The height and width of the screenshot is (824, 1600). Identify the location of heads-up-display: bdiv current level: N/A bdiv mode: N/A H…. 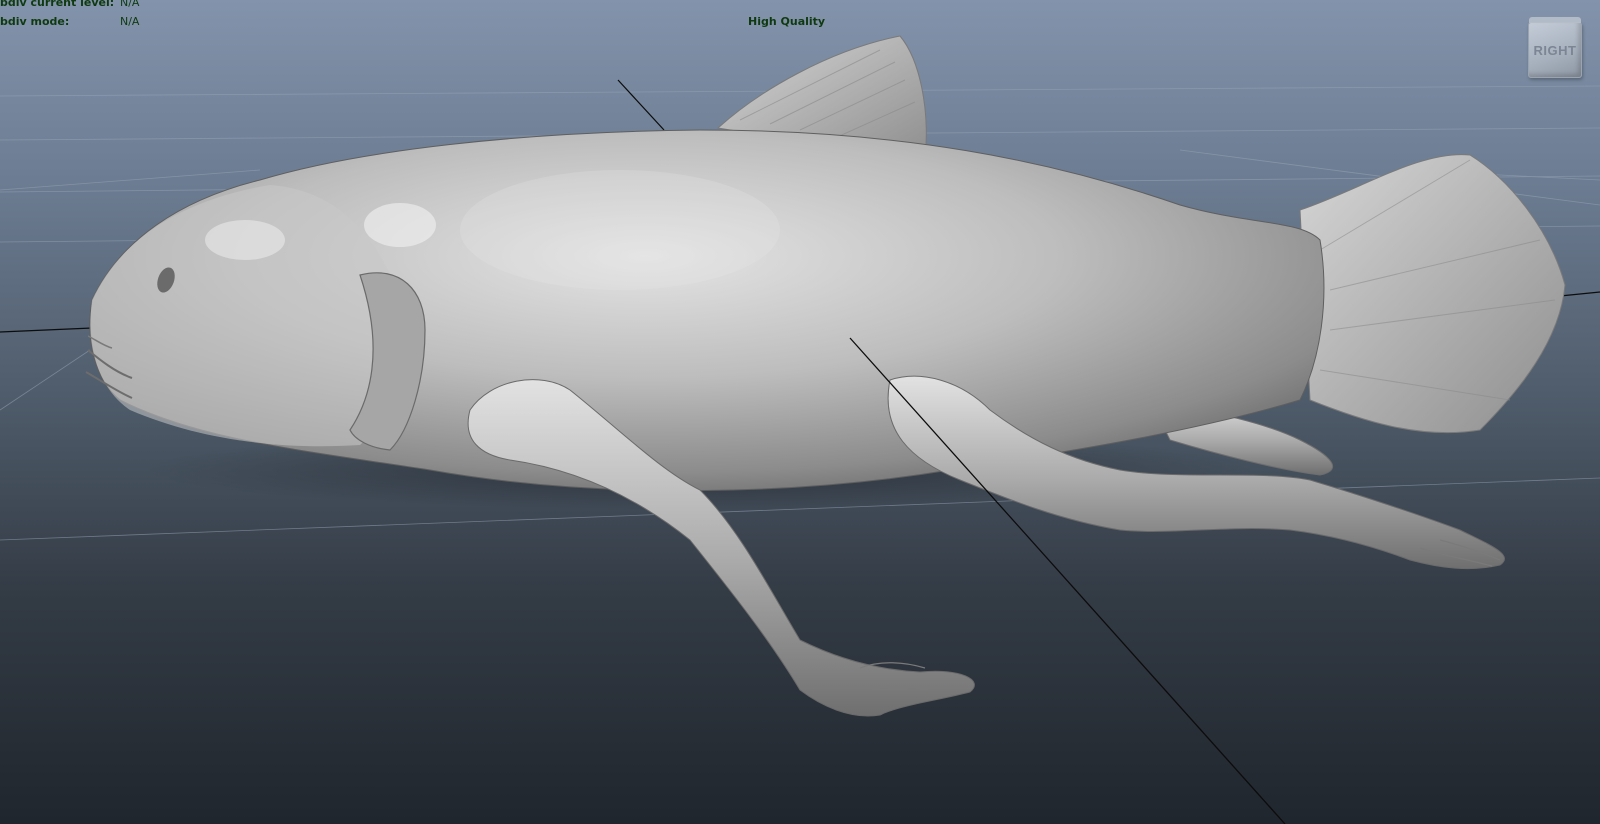
(450, 16).